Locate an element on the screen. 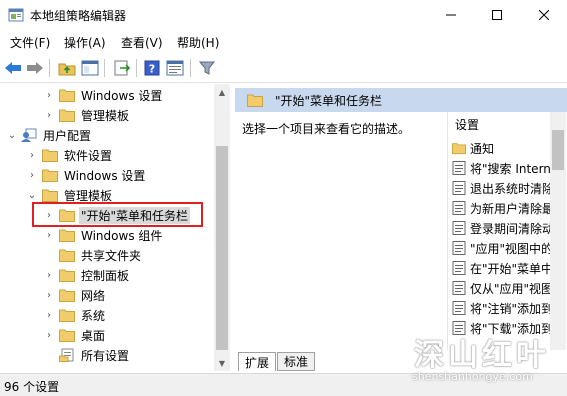 Image resolution: width=567 pixels, height=396 pixels. maximize-button is located at coordinates (497, 15).